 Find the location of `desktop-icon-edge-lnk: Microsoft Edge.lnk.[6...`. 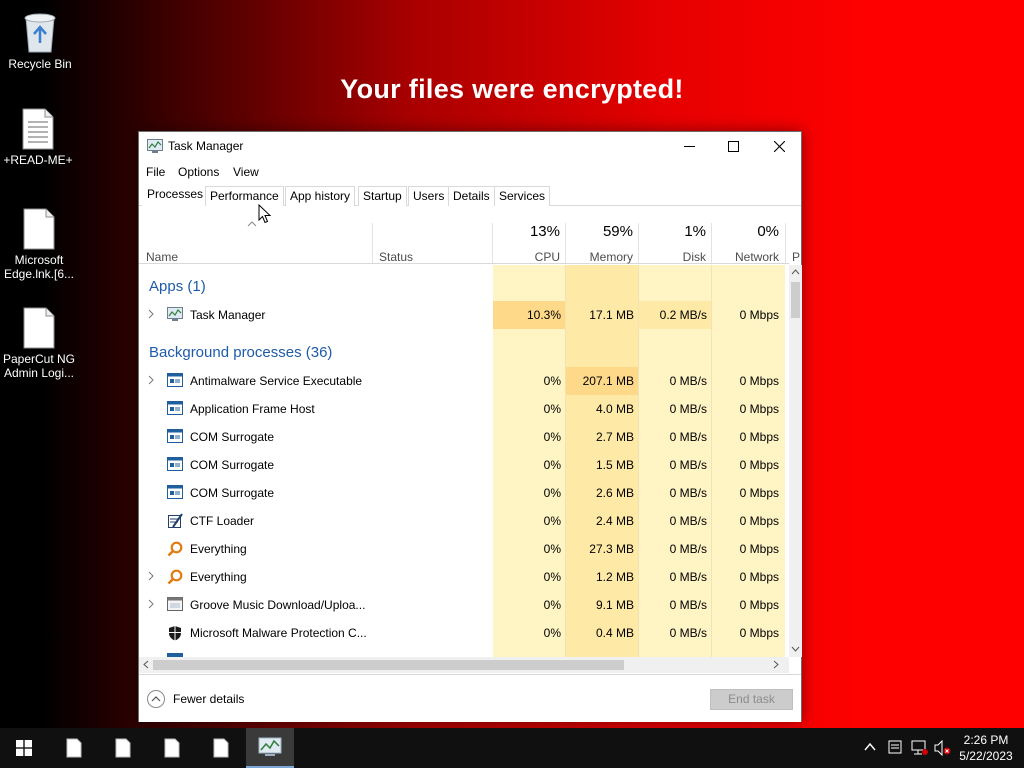

desktop-icon-edge-lnk: Microsoft Edge.lnk.[6... is located at coordinates (39, 244).